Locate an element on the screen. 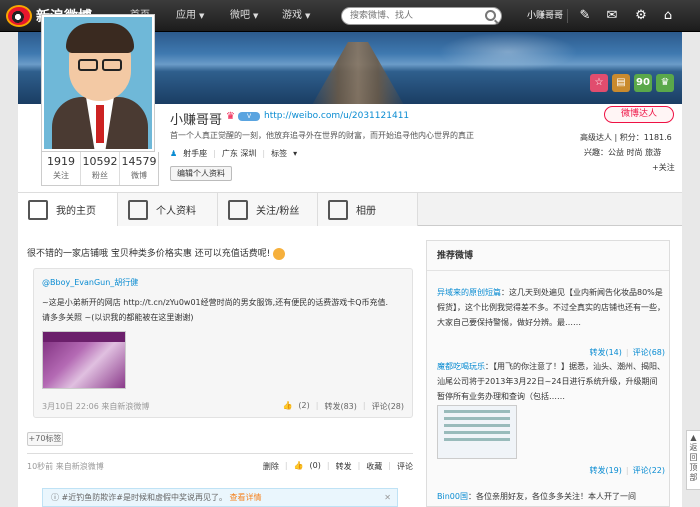 The width and height of the screenshot is (700, 507). search-input is located at coordinates (417, 16).